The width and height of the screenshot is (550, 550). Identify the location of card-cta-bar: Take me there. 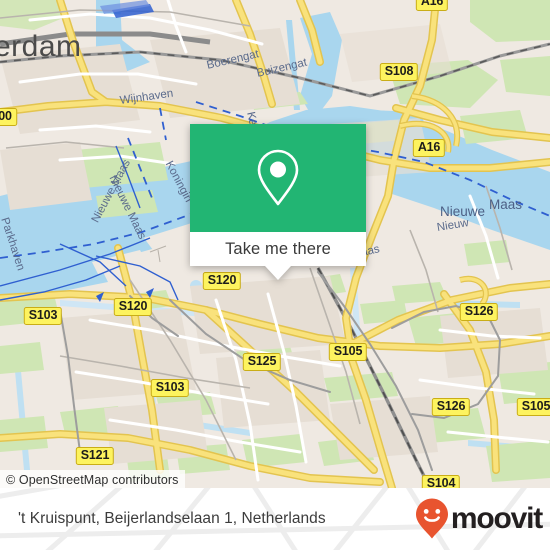
(278, 249).